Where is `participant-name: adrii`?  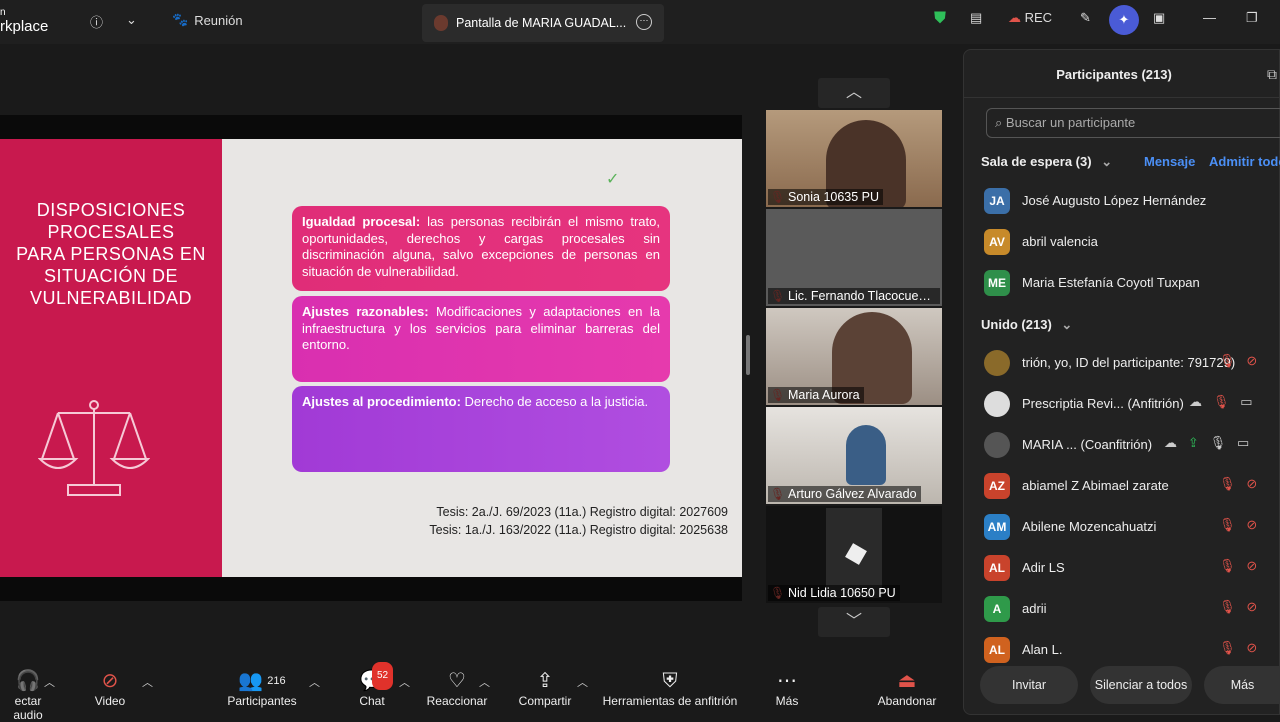 participant-name: adrii is located at coordinates (1034, 608).